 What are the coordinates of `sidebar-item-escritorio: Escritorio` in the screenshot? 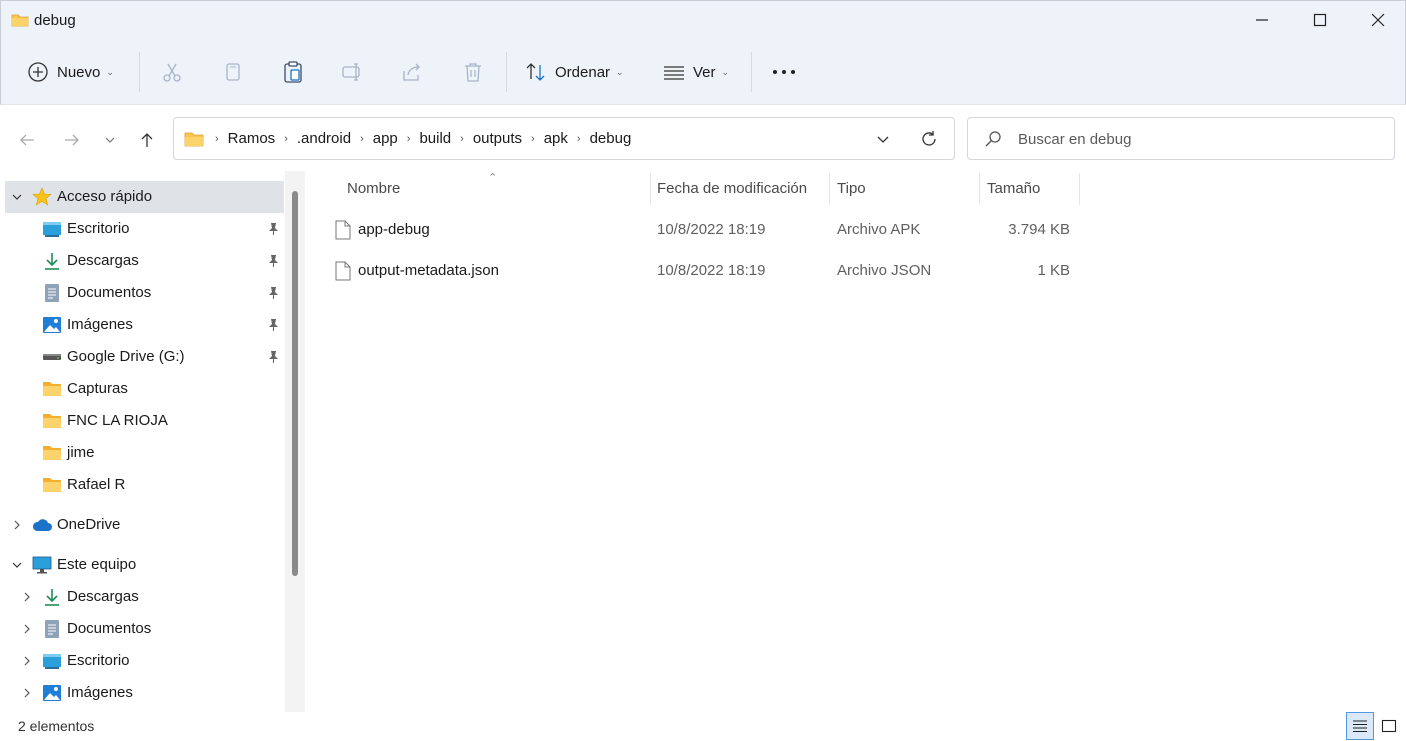 It's located at (144, 229).